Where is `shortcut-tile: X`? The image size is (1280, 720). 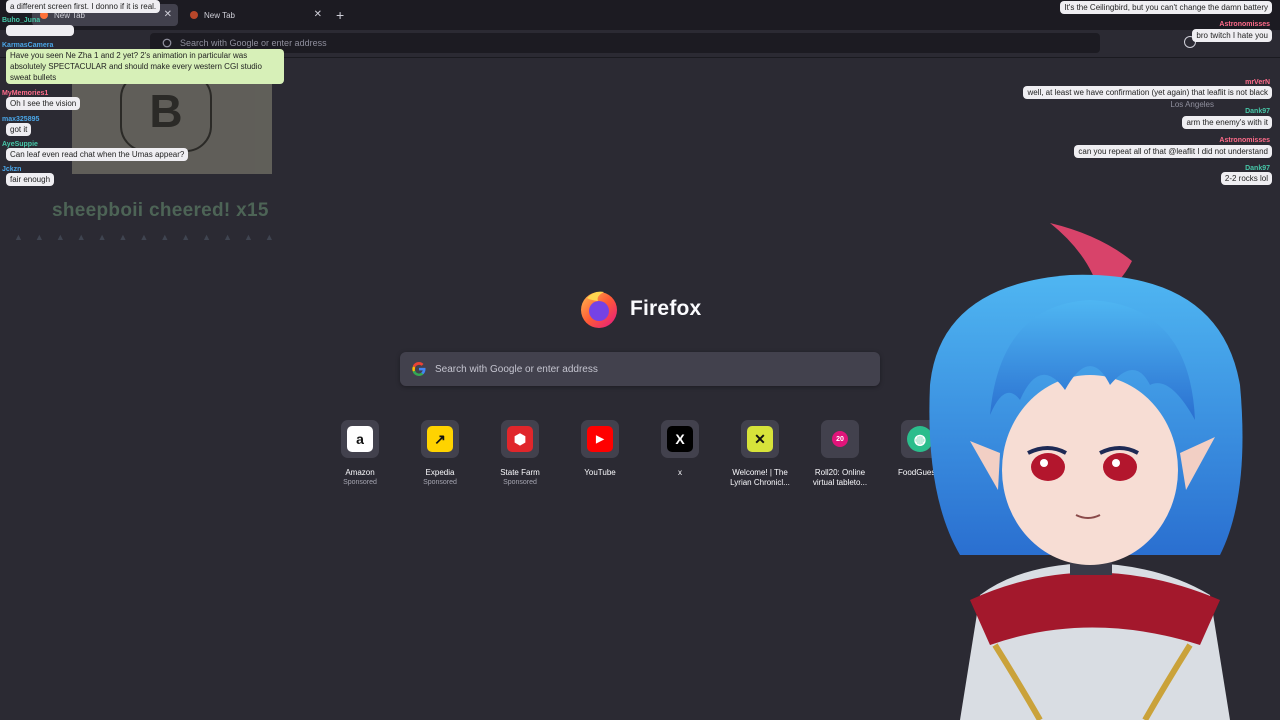
shortcut-tile: X is located at coordinates (680, 439).